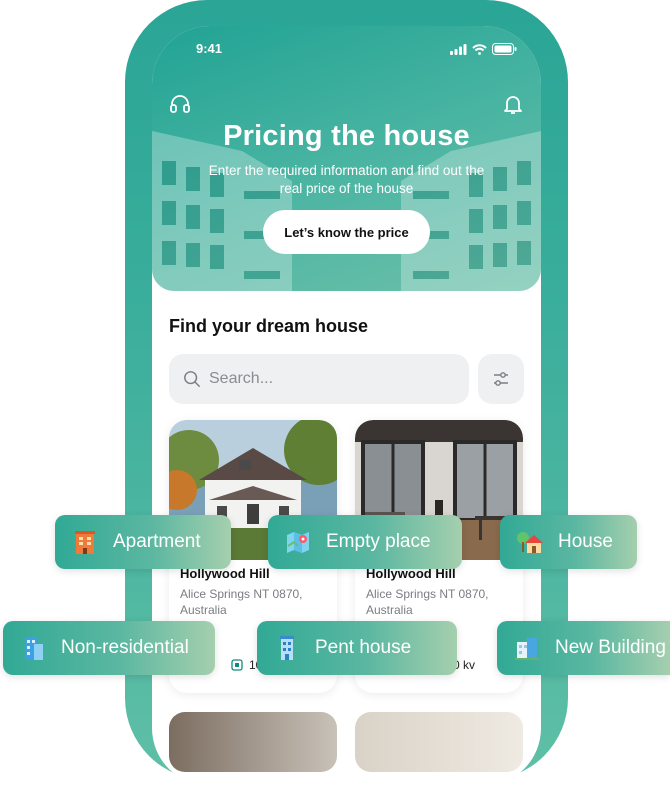 The image size is (670, 786). I want to click on headset-icon, so click(180, 104).